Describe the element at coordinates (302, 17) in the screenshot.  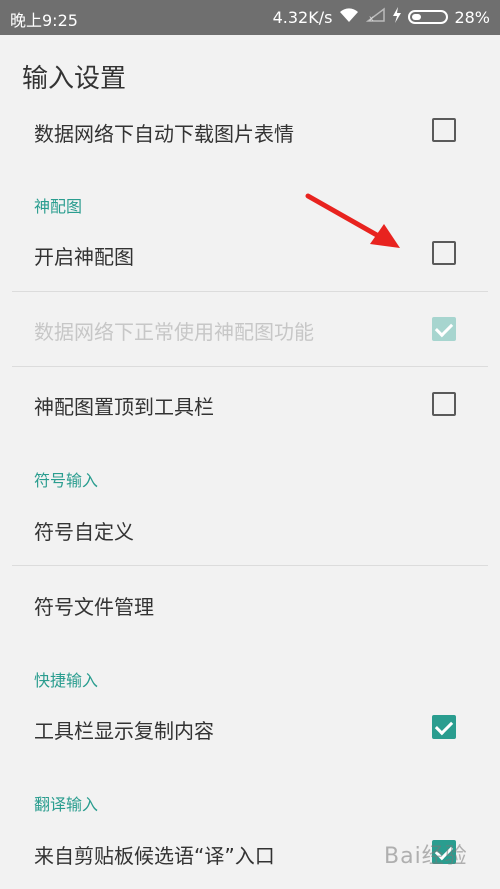
I see `net-speed: 4.32K/s` at that location.